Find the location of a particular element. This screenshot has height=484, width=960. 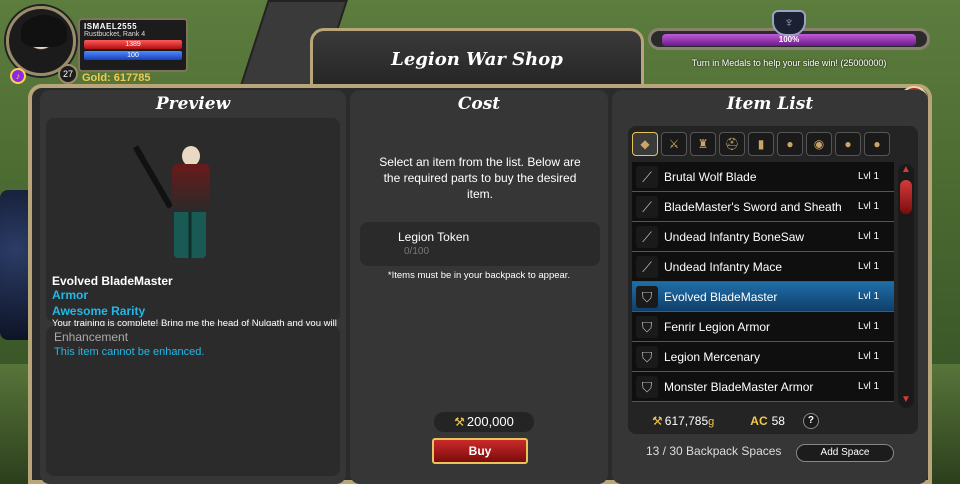

potion-icon: ● is located at coordinates (877, 144).